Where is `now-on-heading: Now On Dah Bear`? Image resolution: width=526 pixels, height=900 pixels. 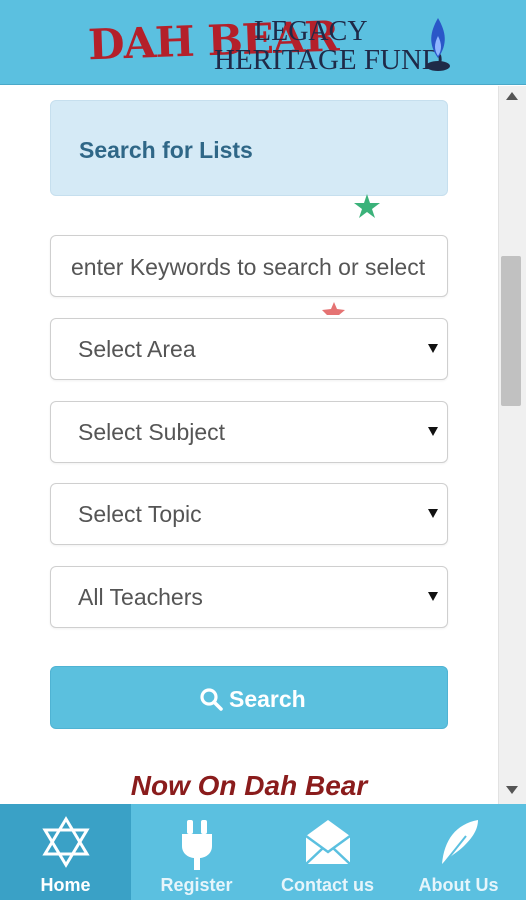
now-on-heading: Now On Dah Bear is located at coordinates (249, 785).